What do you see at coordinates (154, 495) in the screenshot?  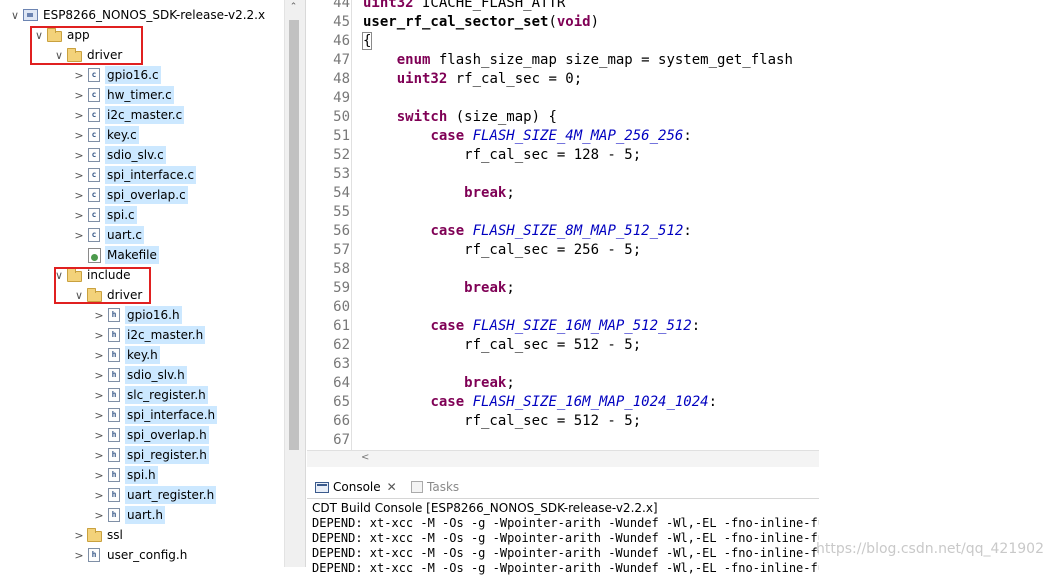 I see `tree-item: > h uart_register.h` at bounding box center [154, 495].